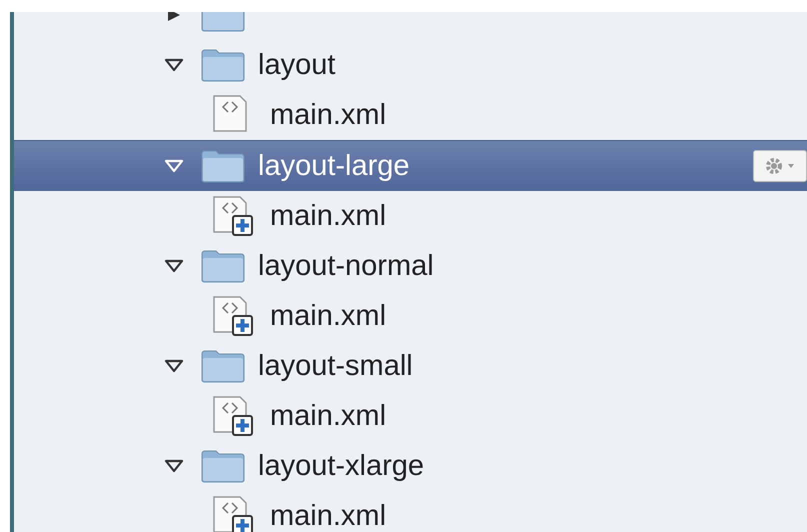 This screenshot has height=532, width=807. Describe the element at coordinates (410, 65) in the screenshot. I see `folder-row: layout` at that location.